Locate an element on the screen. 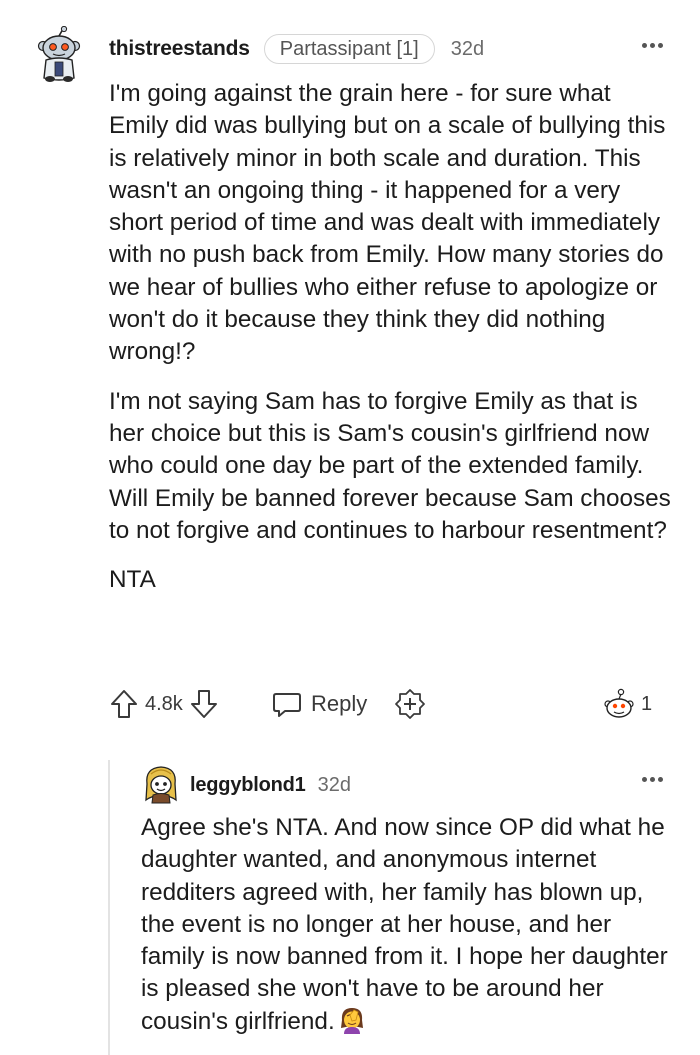  reply-username: leggyblond1 is located at coordinates (248, 785).